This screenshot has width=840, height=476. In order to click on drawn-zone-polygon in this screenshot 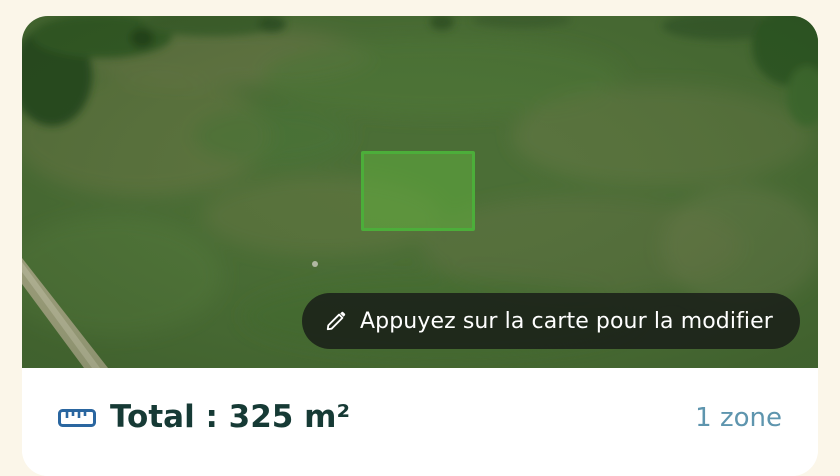, I will do `click(418, 191)`.